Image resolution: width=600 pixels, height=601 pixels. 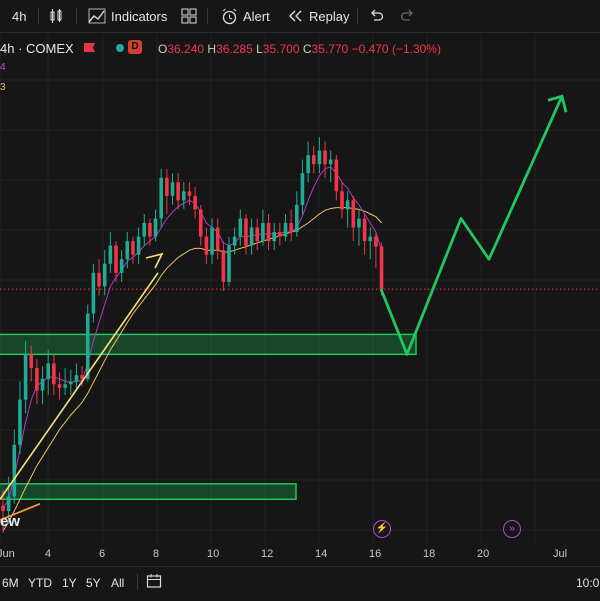 What do you see at coordinates (154, 260) in the screenshot?
I see `trend-arrowhead` at bounding box center [154, 260].